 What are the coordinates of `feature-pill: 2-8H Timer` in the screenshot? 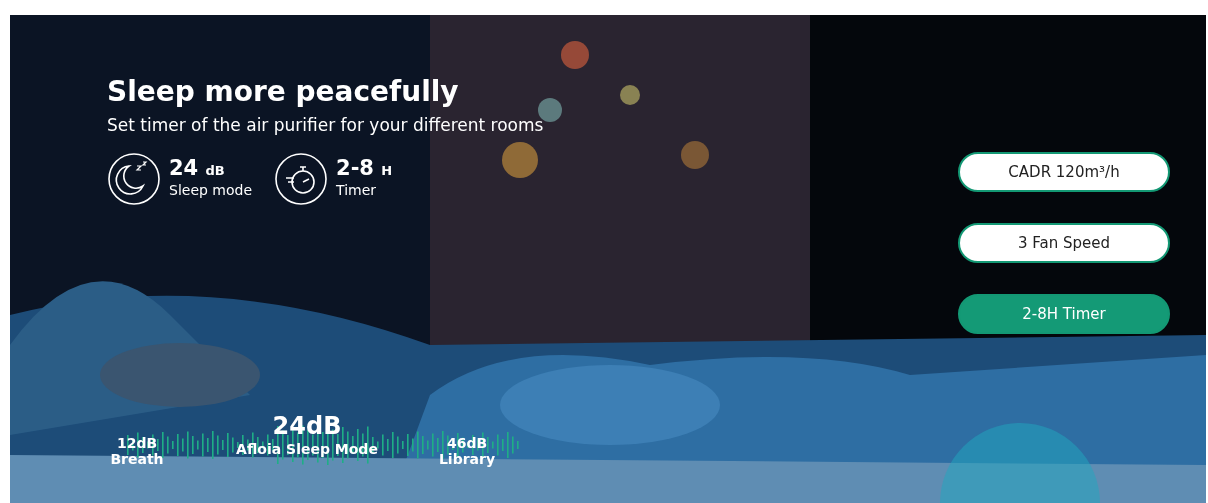 It's located at (1064, 314).